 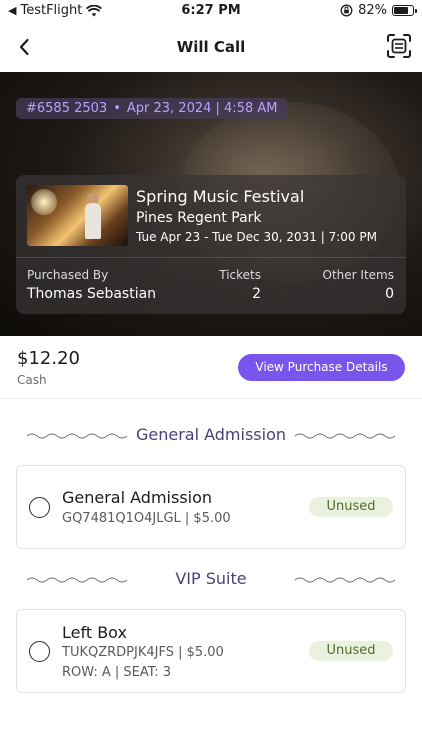 What do you see at coordinates (346, 10) in the screenshot?
I see `orientation-lock-icon` at bounding box center [346, 10].